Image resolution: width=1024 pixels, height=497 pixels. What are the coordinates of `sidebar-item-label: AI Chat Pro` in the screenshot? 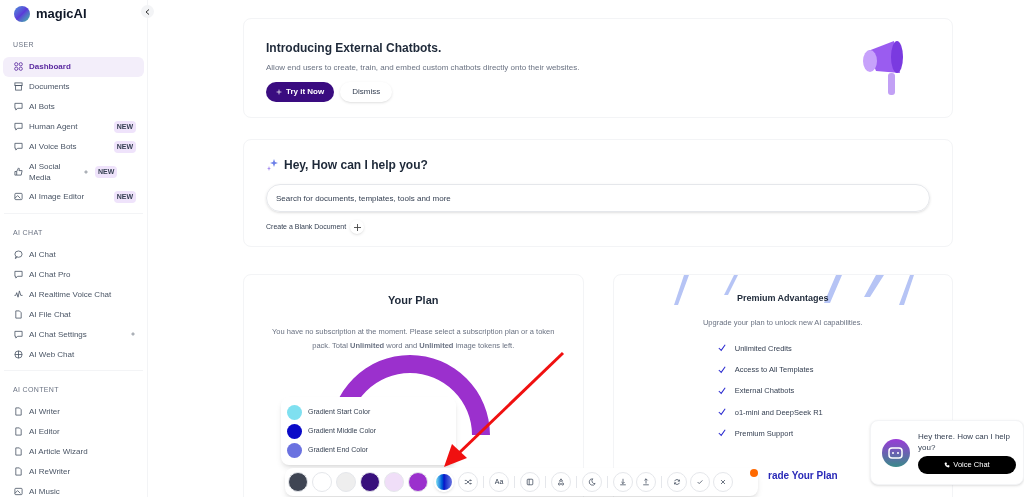 It's located at (50, 274).